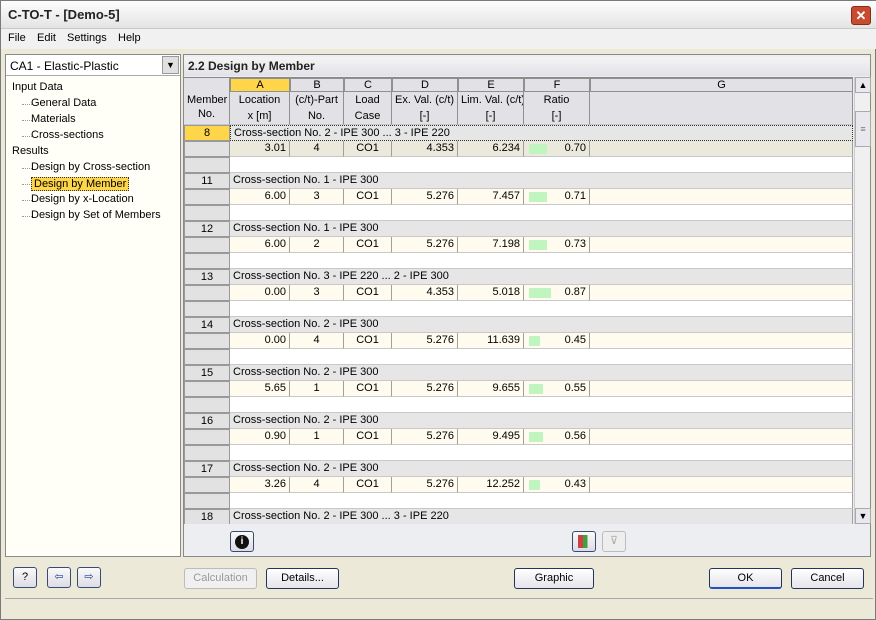 The height and width of the screenshot is (620, 876). I want to click on column-letter-a: A, so click(260, 85).